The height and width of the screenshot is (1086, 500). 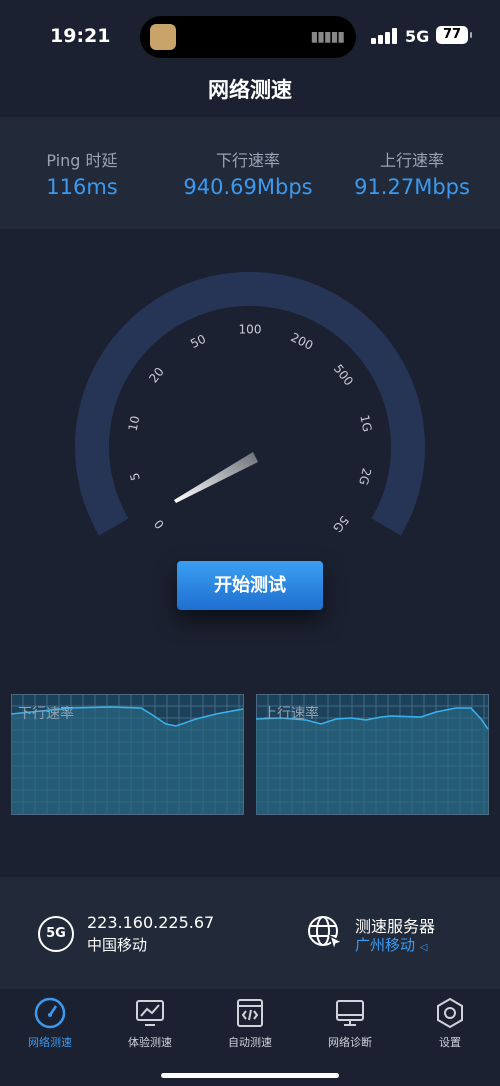 I want to click on stat-download: 下行速率 940.69Mbps, so click(x=248, y=173).